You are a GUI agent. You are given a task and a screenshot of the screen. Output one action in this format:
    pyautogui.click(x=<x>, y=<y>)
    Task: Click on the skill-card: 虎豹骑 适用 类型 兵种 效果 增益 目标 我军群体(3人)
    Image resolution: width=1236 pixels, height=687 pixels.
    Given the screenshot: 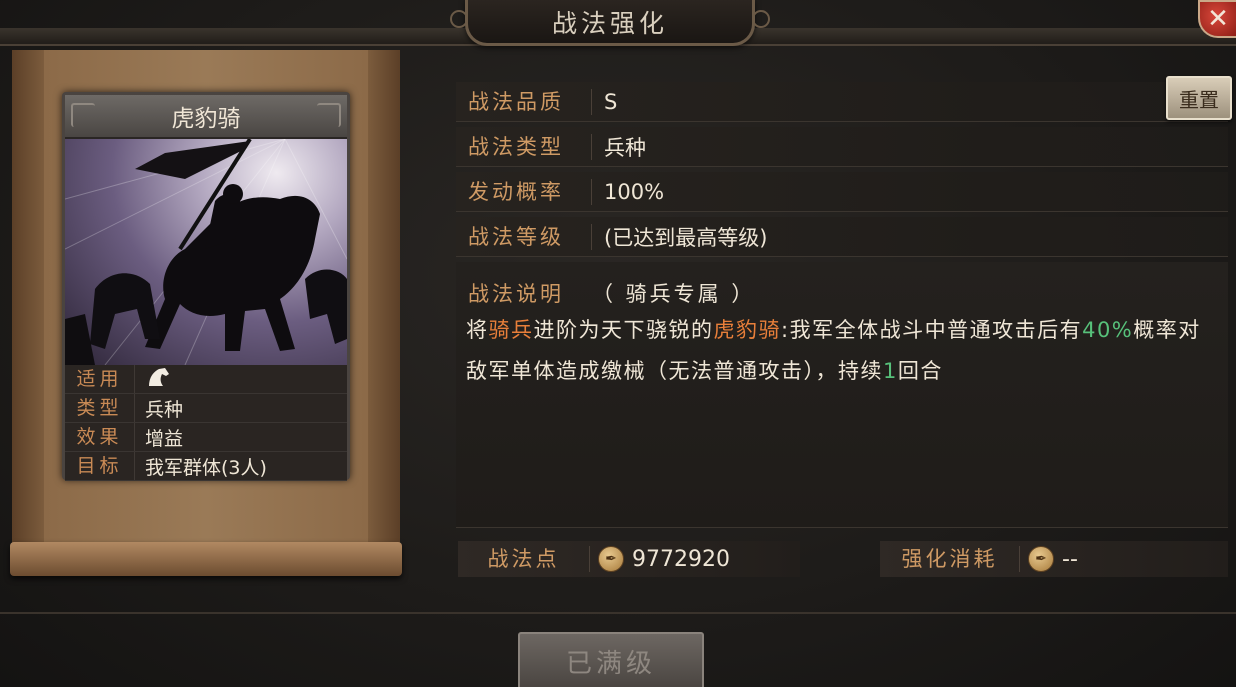 What is the action you would take?
    pyautogui.click(x=206, y=286)
    